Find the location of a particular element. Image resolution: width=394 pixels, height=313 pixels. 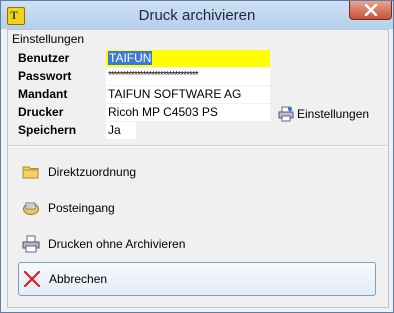

inbox-icon is located at coordinates (31, 208).